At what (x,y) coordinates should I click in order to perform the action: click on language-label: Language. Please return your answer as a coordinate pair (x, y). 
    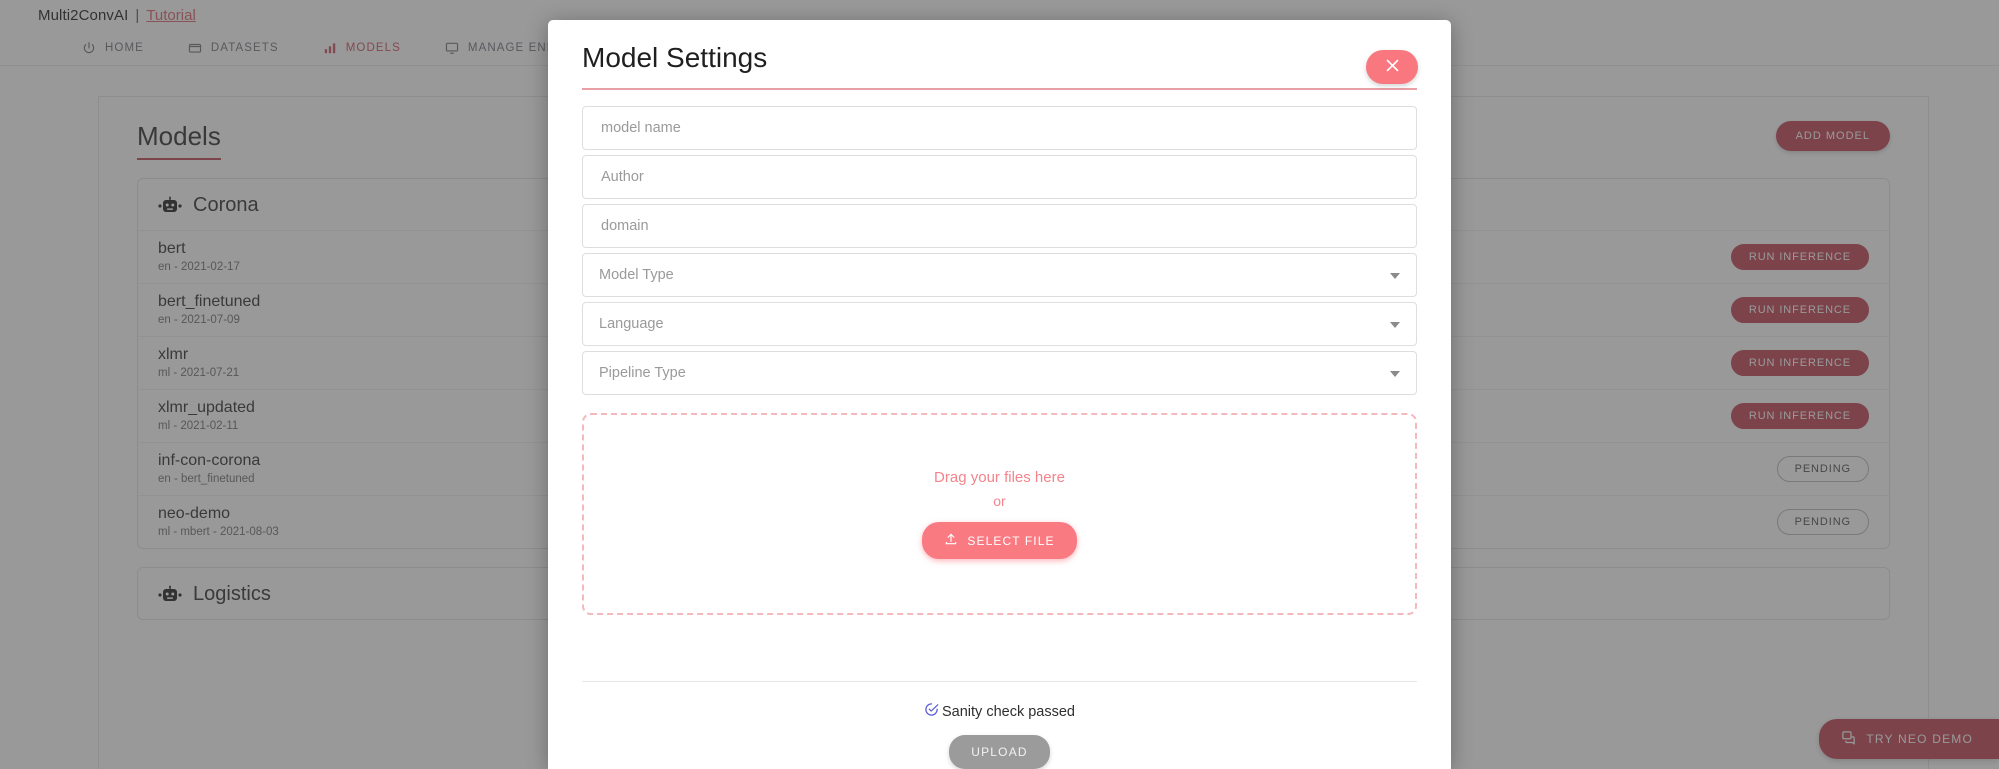
    Looking at the image, I should click on (631, 324).